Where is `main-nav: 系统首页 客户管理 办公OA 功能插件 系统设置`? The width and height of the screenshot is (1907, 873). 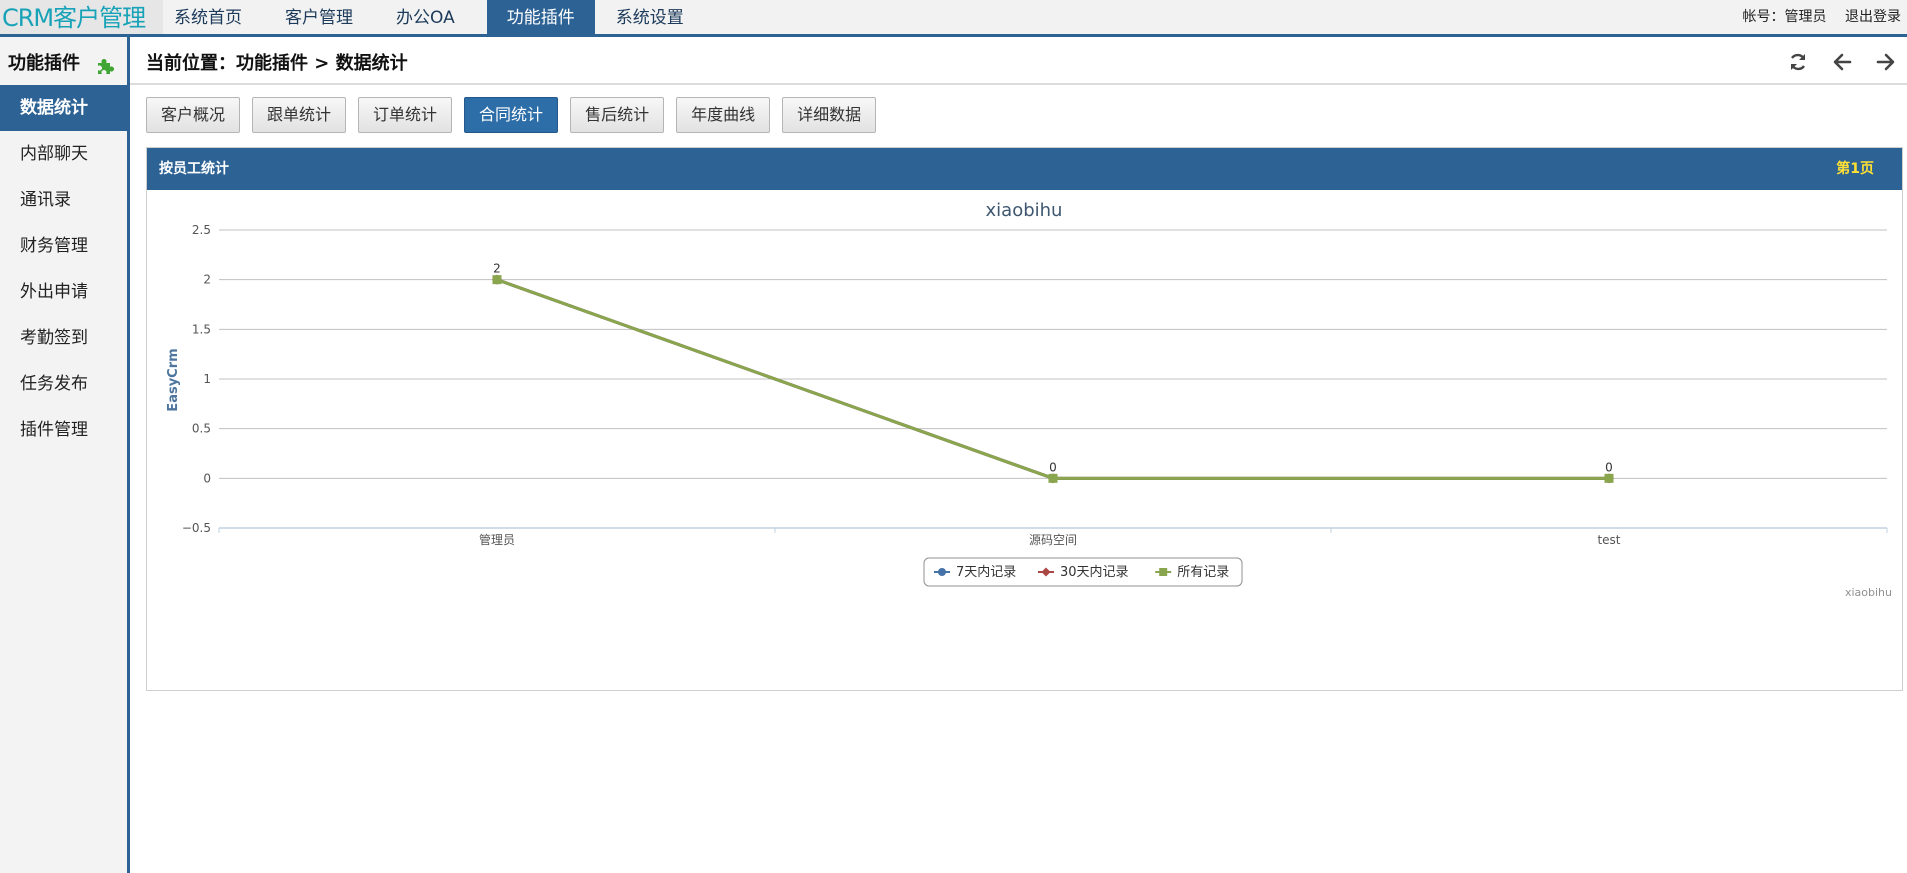
main-nav: 系统首页 客户管理 办公OA 功能插件 系统设置 is located at coordinates (439, 17).